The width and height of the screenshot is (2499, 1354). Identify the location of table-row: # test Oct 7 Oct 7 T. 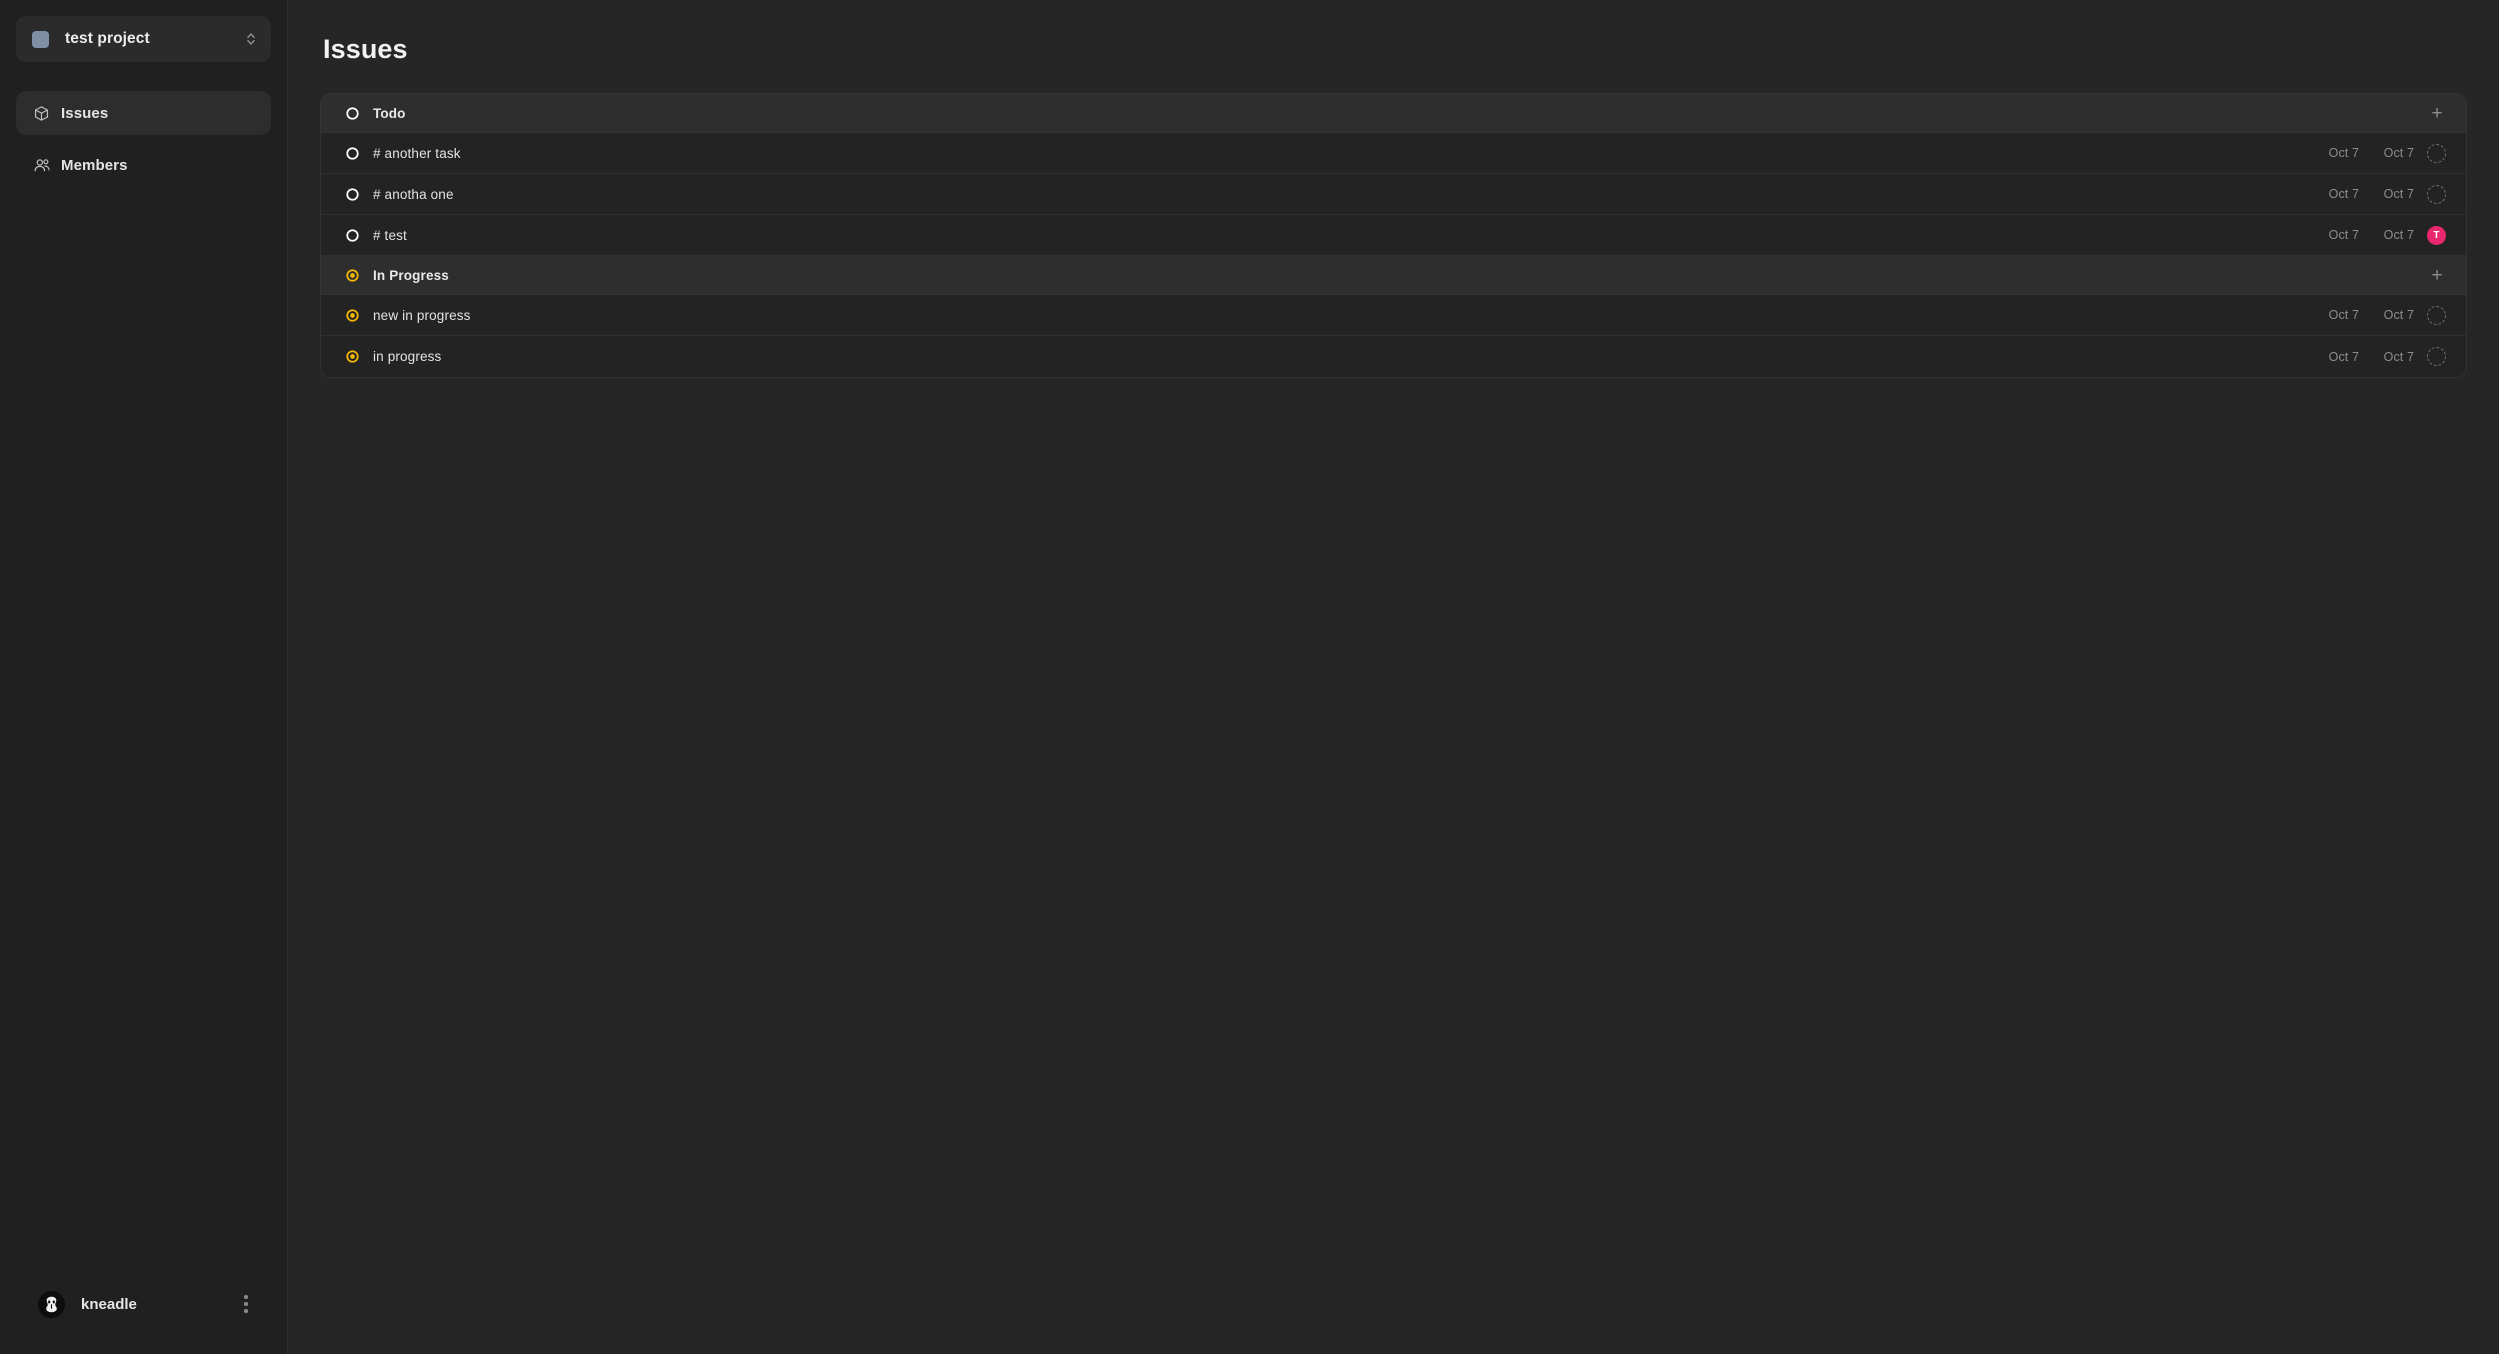
(1393, 235).